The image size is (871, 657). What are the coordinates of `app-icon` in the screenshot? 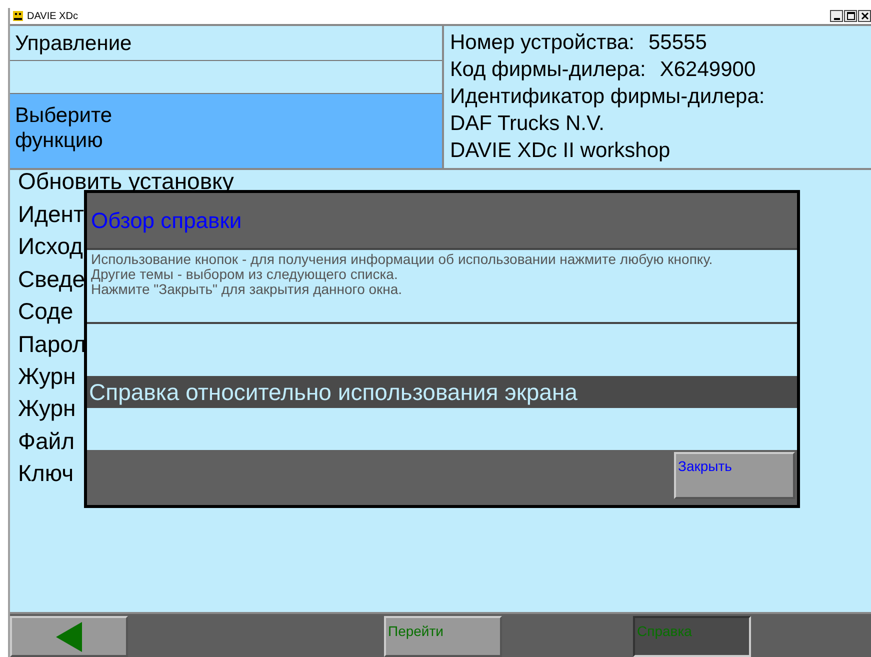 It's located at (18, 16).